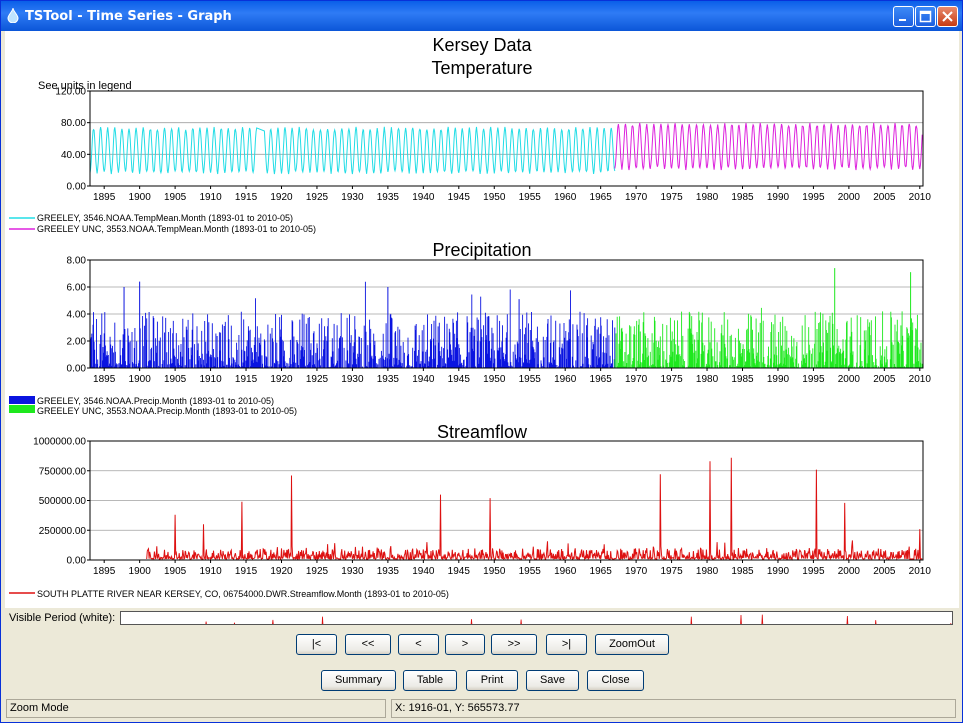 The height and width of the screenshot is (723, 963). Describe the element at coordinates (175, 571) in the screenshot. I see `flow-x-tick-label: 1905` at that location.